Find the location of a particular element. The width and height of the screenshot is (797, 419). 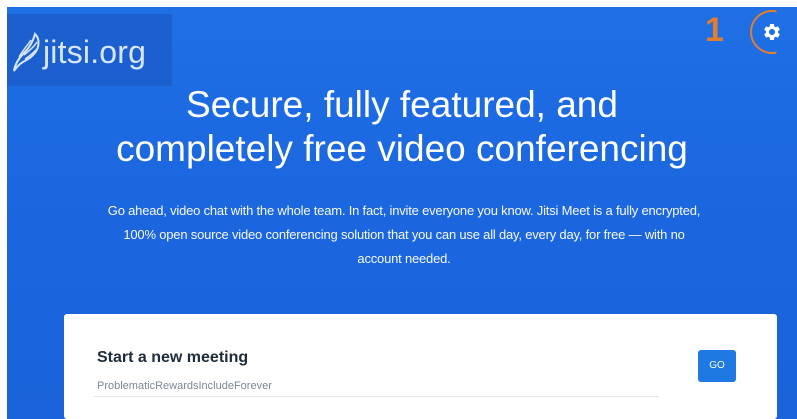

logo-text: jitsi.org is located at coordinates (95, 52).